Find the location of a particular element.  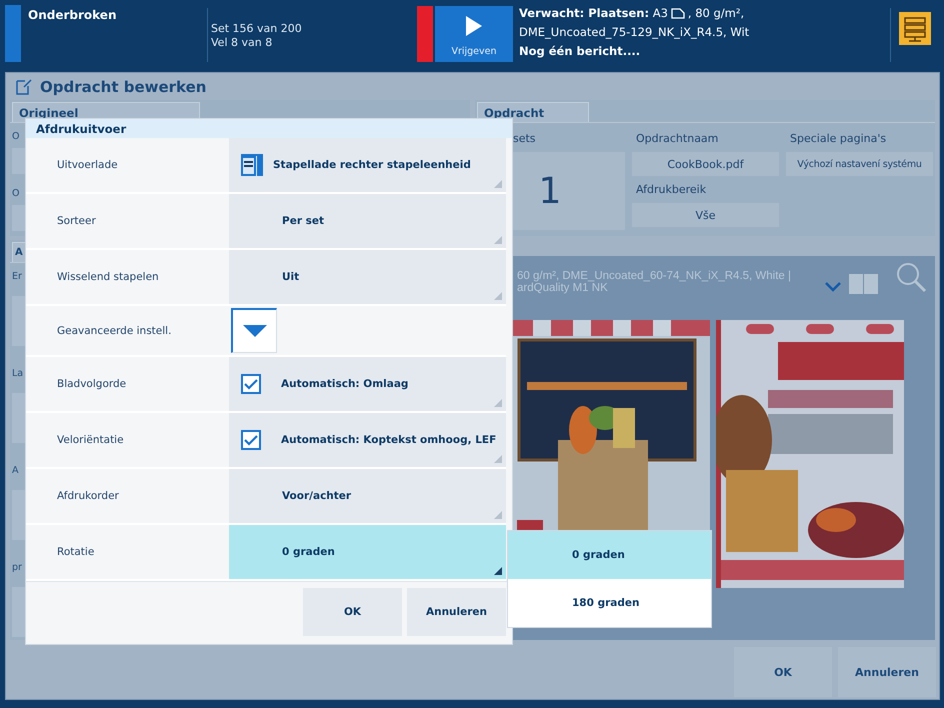

window-title: Opdracht bewerken is located at coordinates (123, 87).